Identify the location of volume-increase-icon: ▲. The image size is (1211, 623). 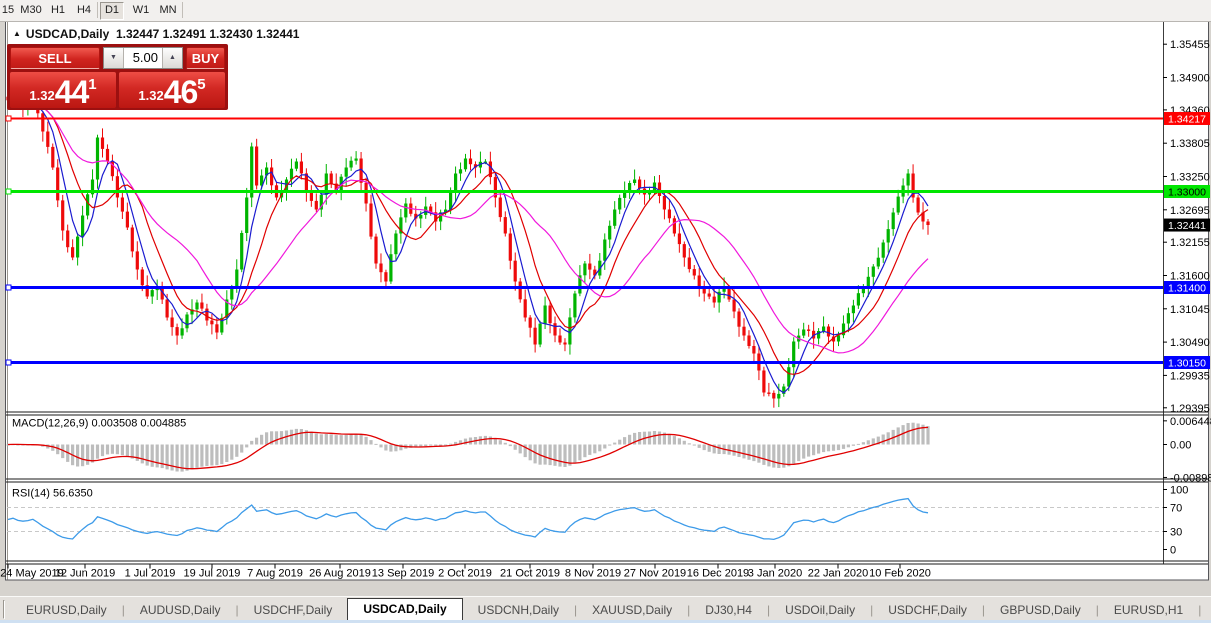
(172, 58).